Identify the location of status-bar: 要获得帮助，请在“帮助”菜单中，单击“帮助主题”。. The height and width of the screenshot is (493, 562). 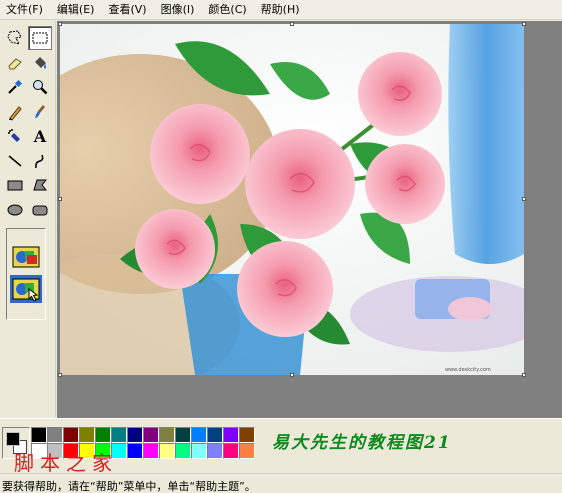
(281, 483).